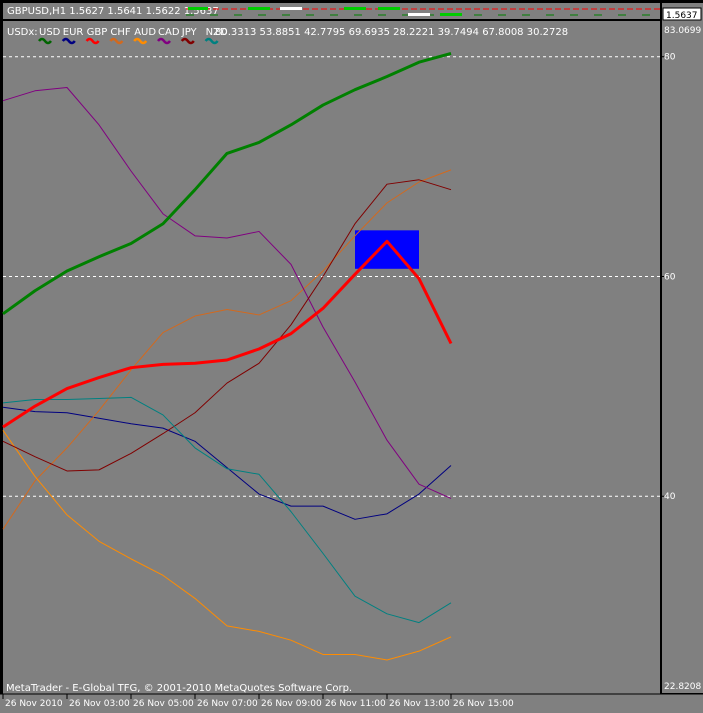 This screenshot has width=703, height=713. I want to click on legend-label-eur: EUR, so click(73, 32).